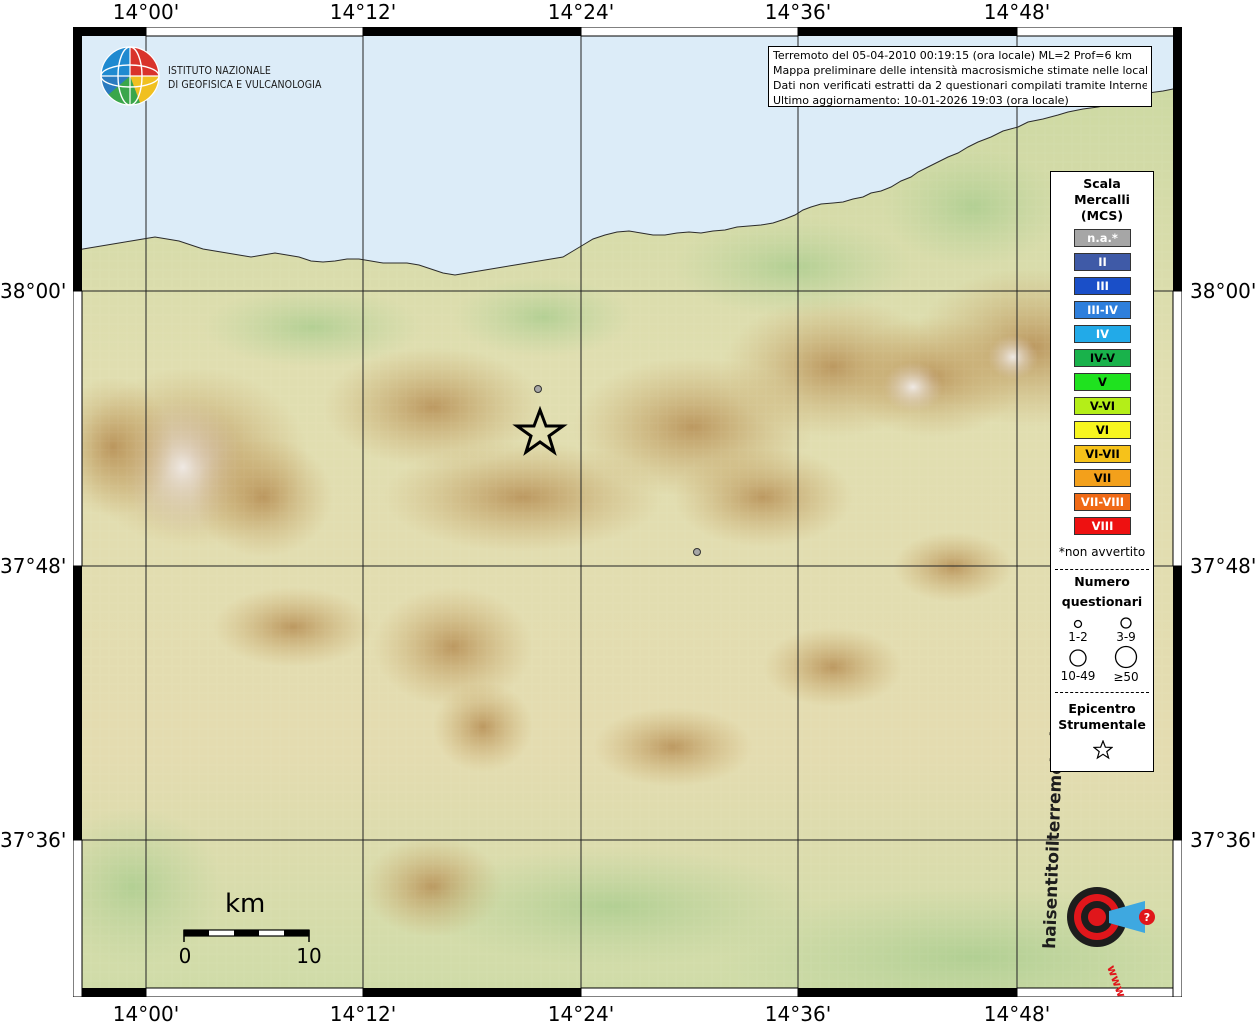 The image size is (1255, 1026). I want to click on lon-label-bottom-1: 14°00', so click(146, 1014).